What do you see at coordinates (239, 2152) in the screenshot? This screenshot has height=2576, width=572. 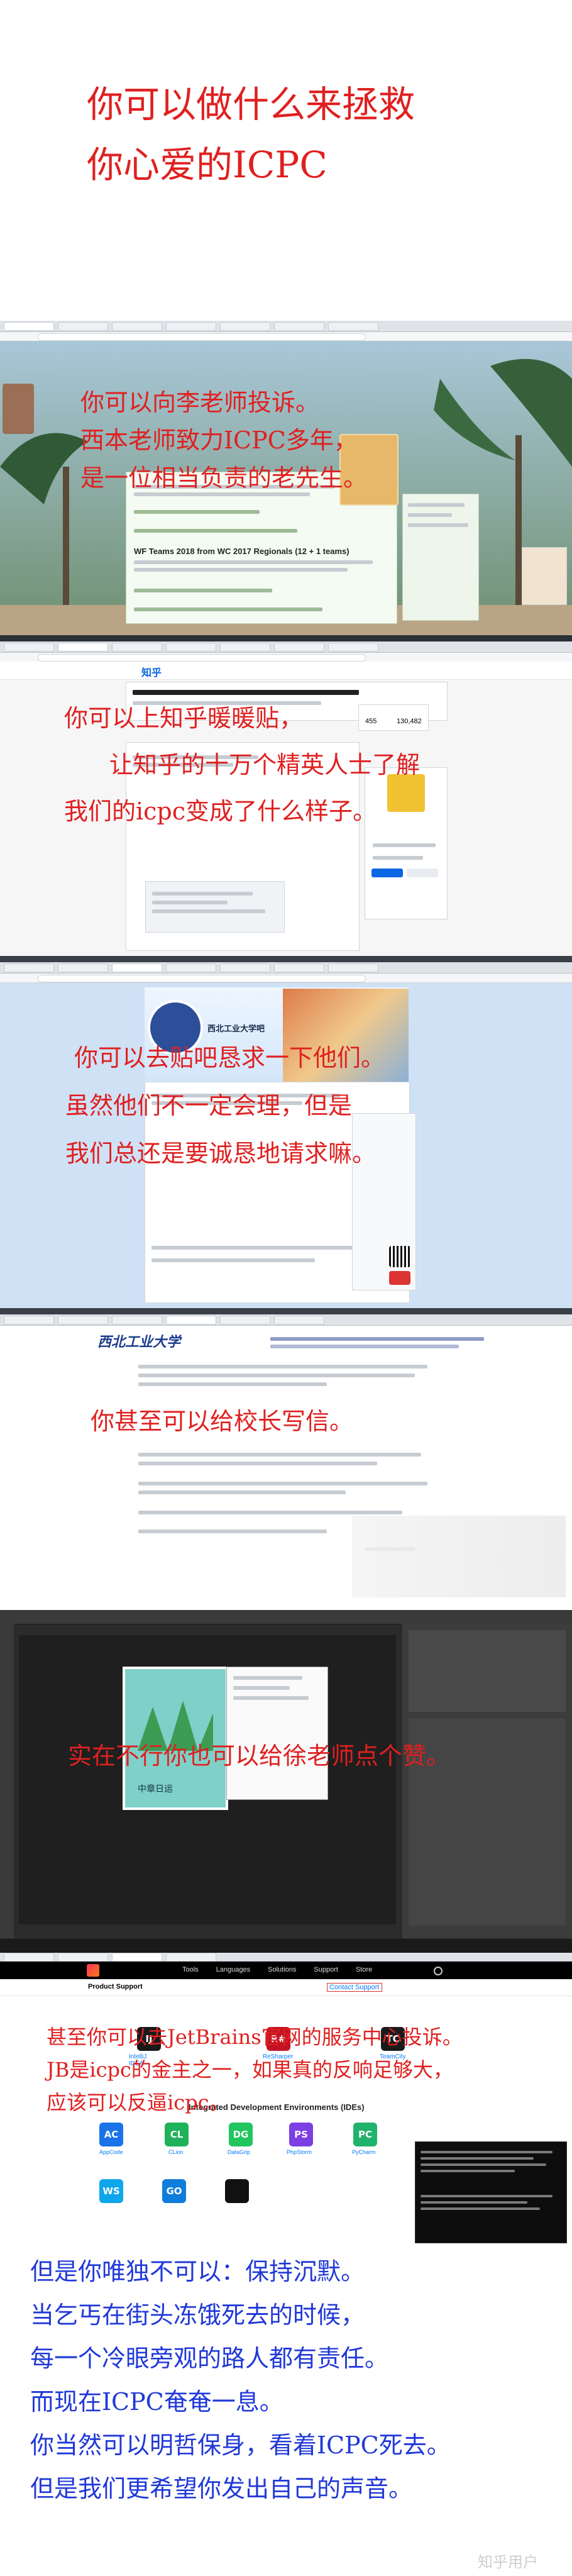 I see `product-datagrip-label: DataGrip` at bounding box center [239, 2152].